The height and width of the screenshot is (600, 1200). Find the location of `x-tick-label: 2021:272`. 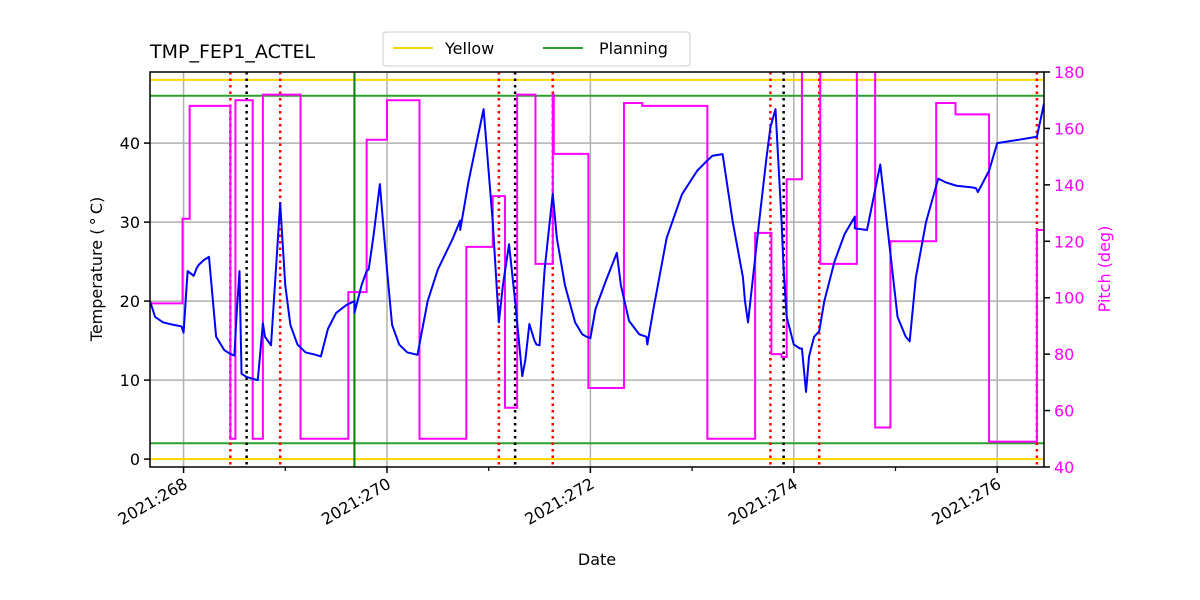

x-tick-label: 2021:272 is located at coordinates (560, 501).